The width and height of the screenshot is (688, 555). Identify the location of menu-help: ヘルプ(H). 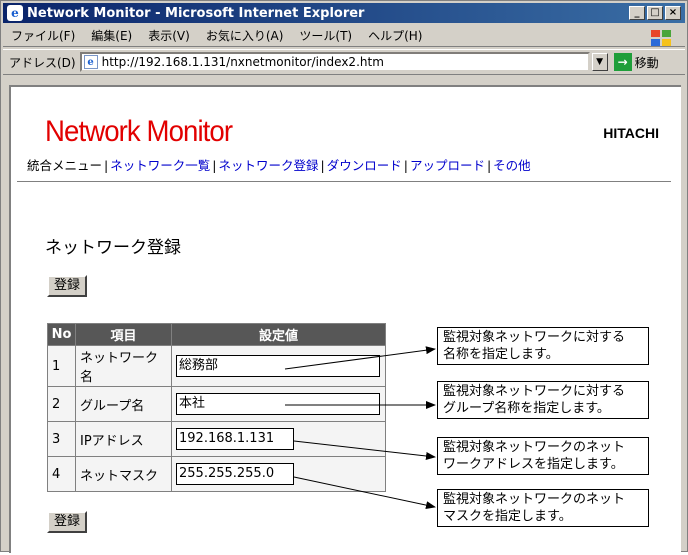
(395, 35).